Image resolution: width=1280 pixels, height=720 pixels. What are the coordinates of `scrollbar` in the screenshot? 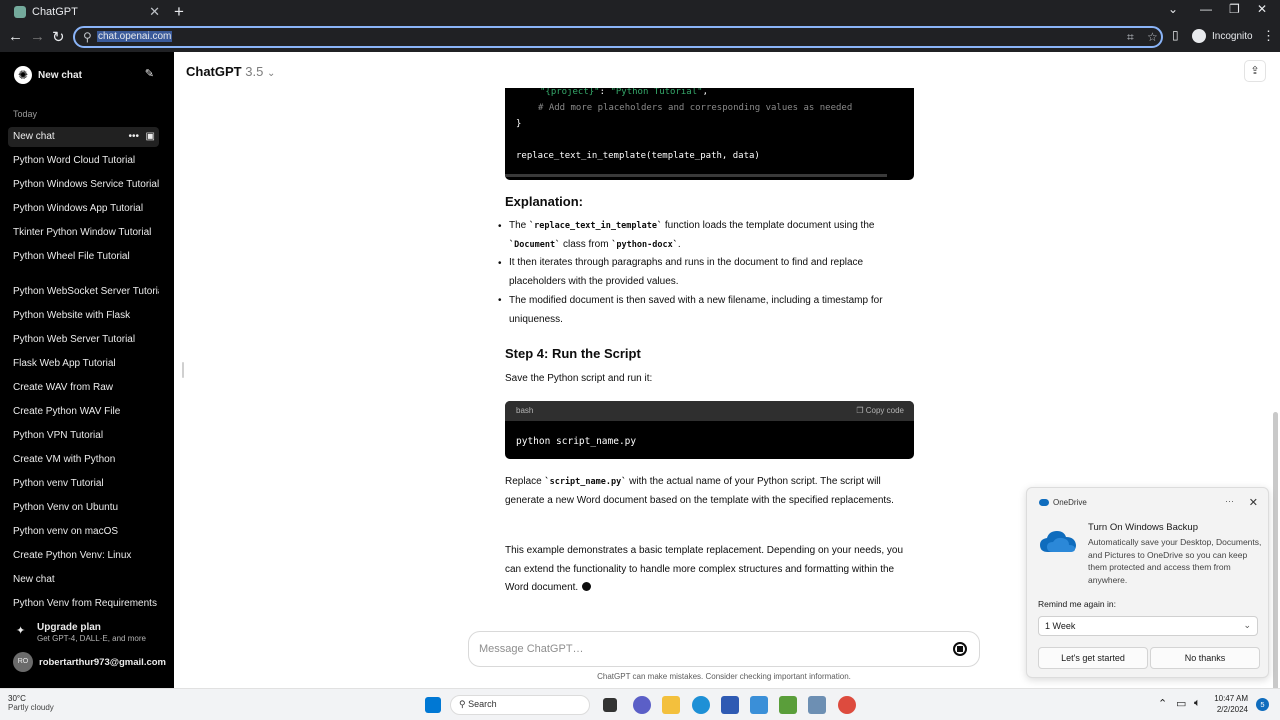 It's located at (1275, 557).